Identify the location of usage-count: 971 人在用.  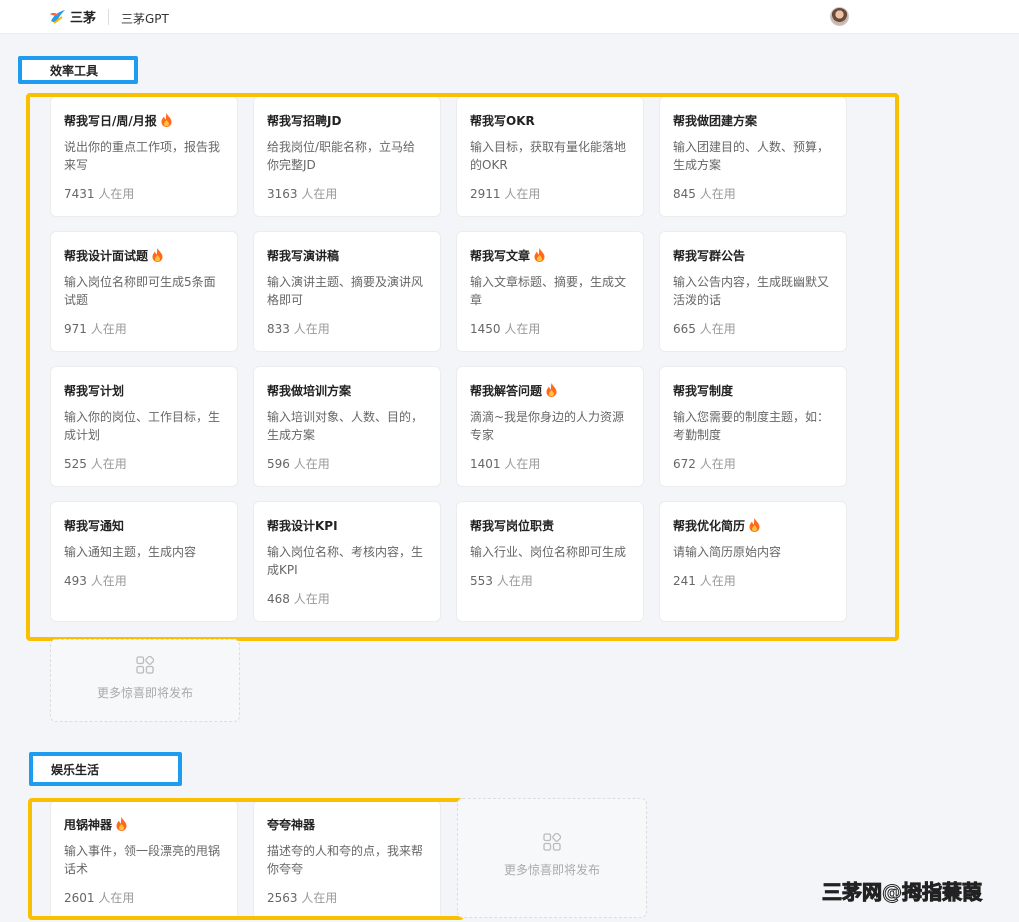
(144, 328).